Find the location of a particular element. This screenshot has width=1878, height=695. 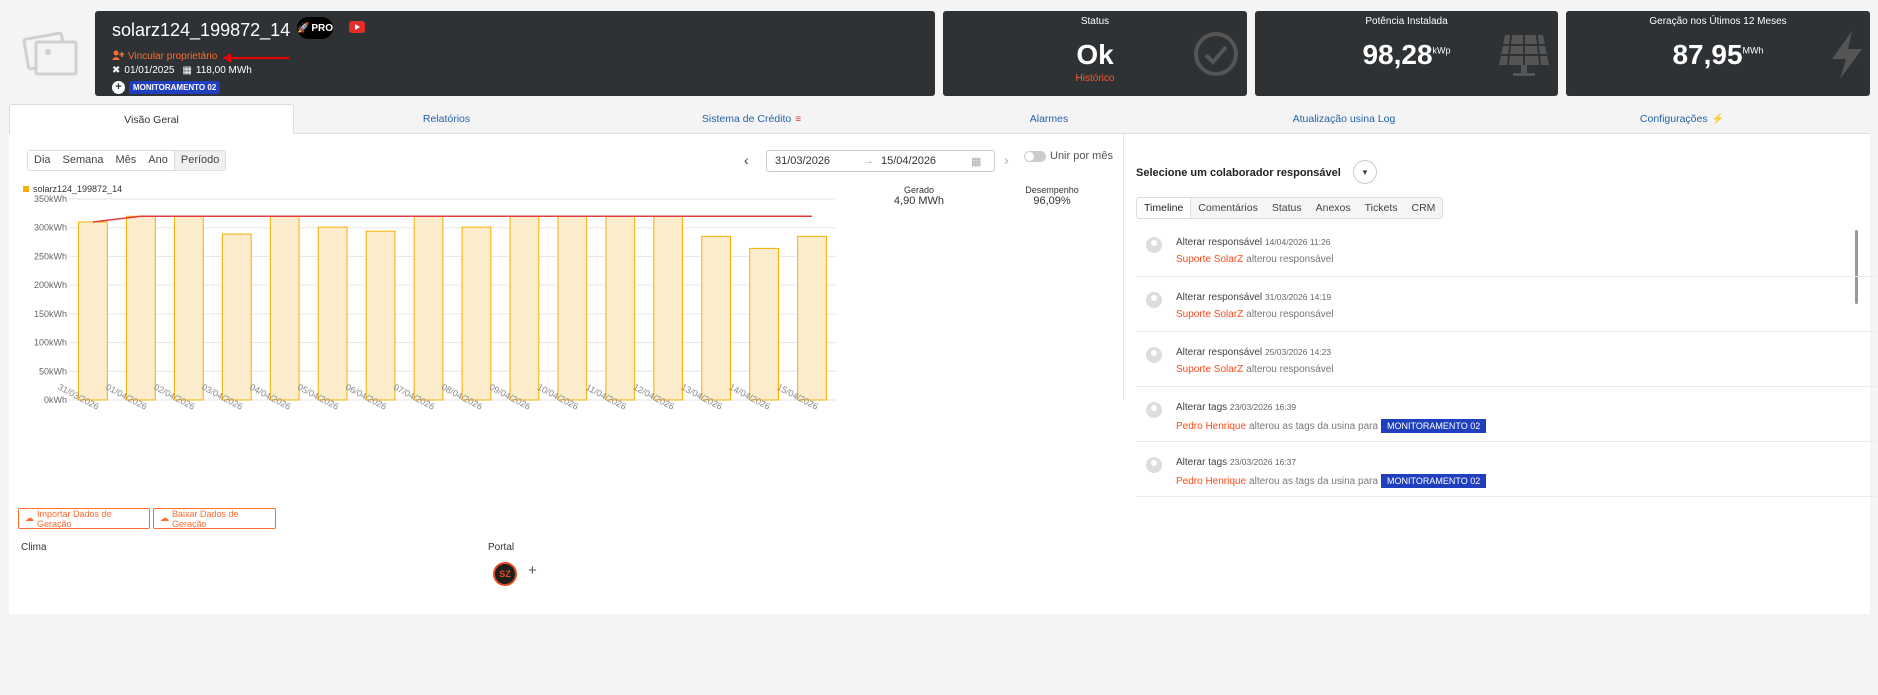

import-data-button: ☁ Importar Dados de Geração is located at coordinates (84, 518).